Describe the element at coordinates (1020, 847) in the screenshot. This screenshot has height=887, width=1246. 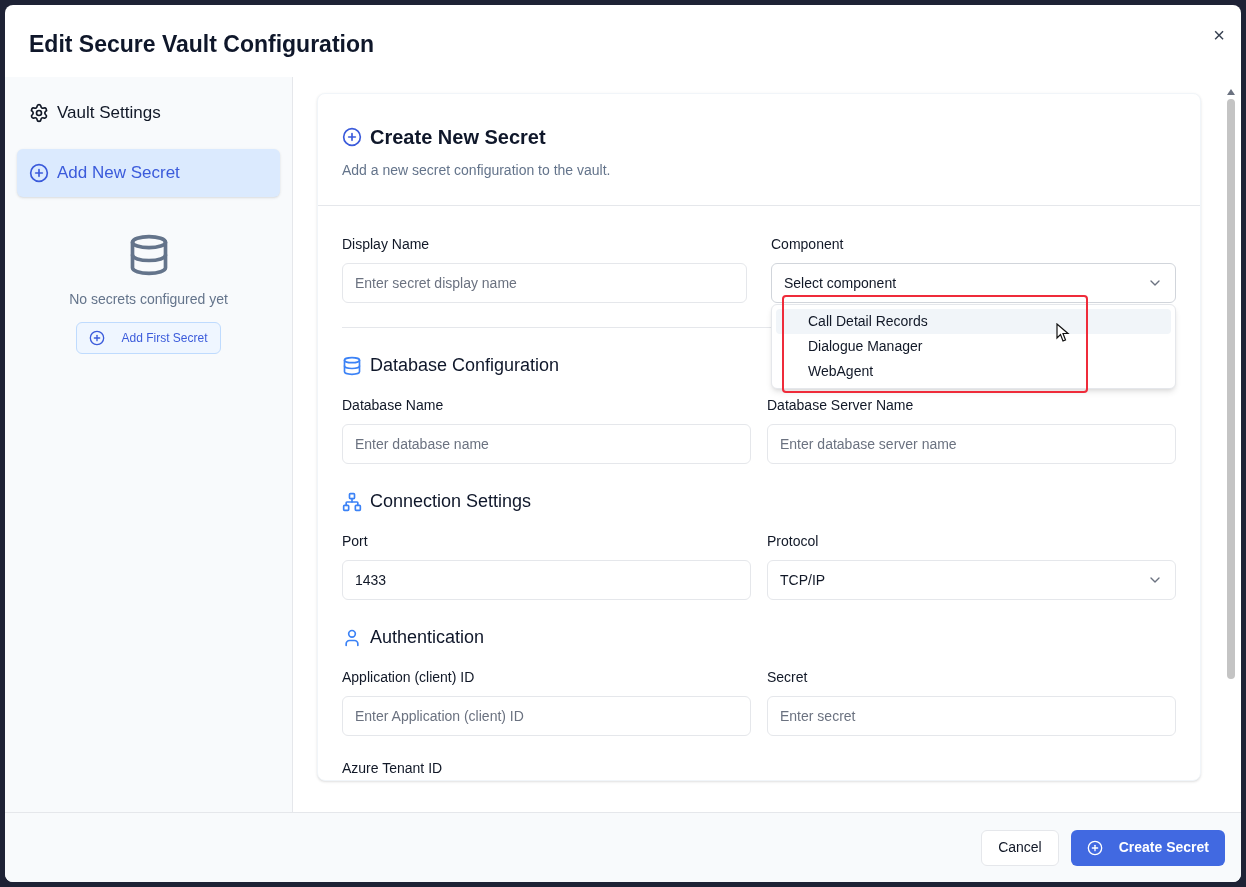
I see `cancel-button: Cancel` at that location.